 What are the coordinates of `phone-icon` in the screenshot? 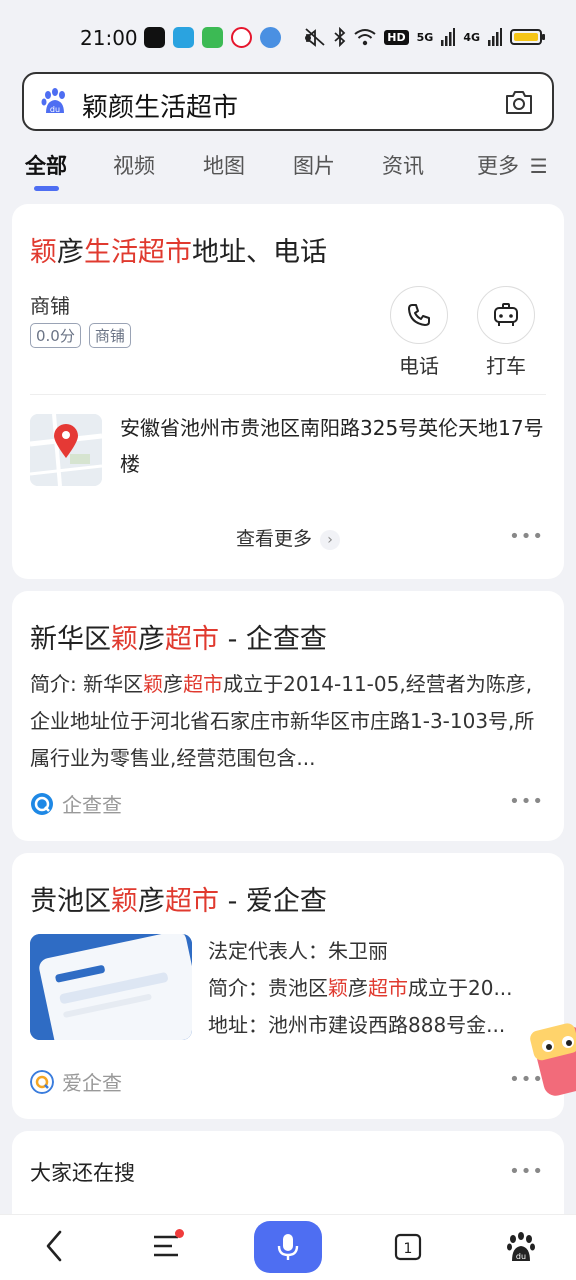 It's located at (419, 315).